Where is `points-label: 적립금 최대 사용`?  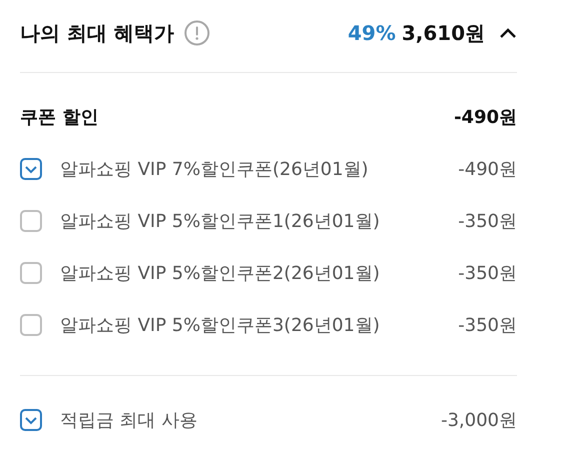 points-label: 적립금 최대 사용 is located at coordinates (129, 420).